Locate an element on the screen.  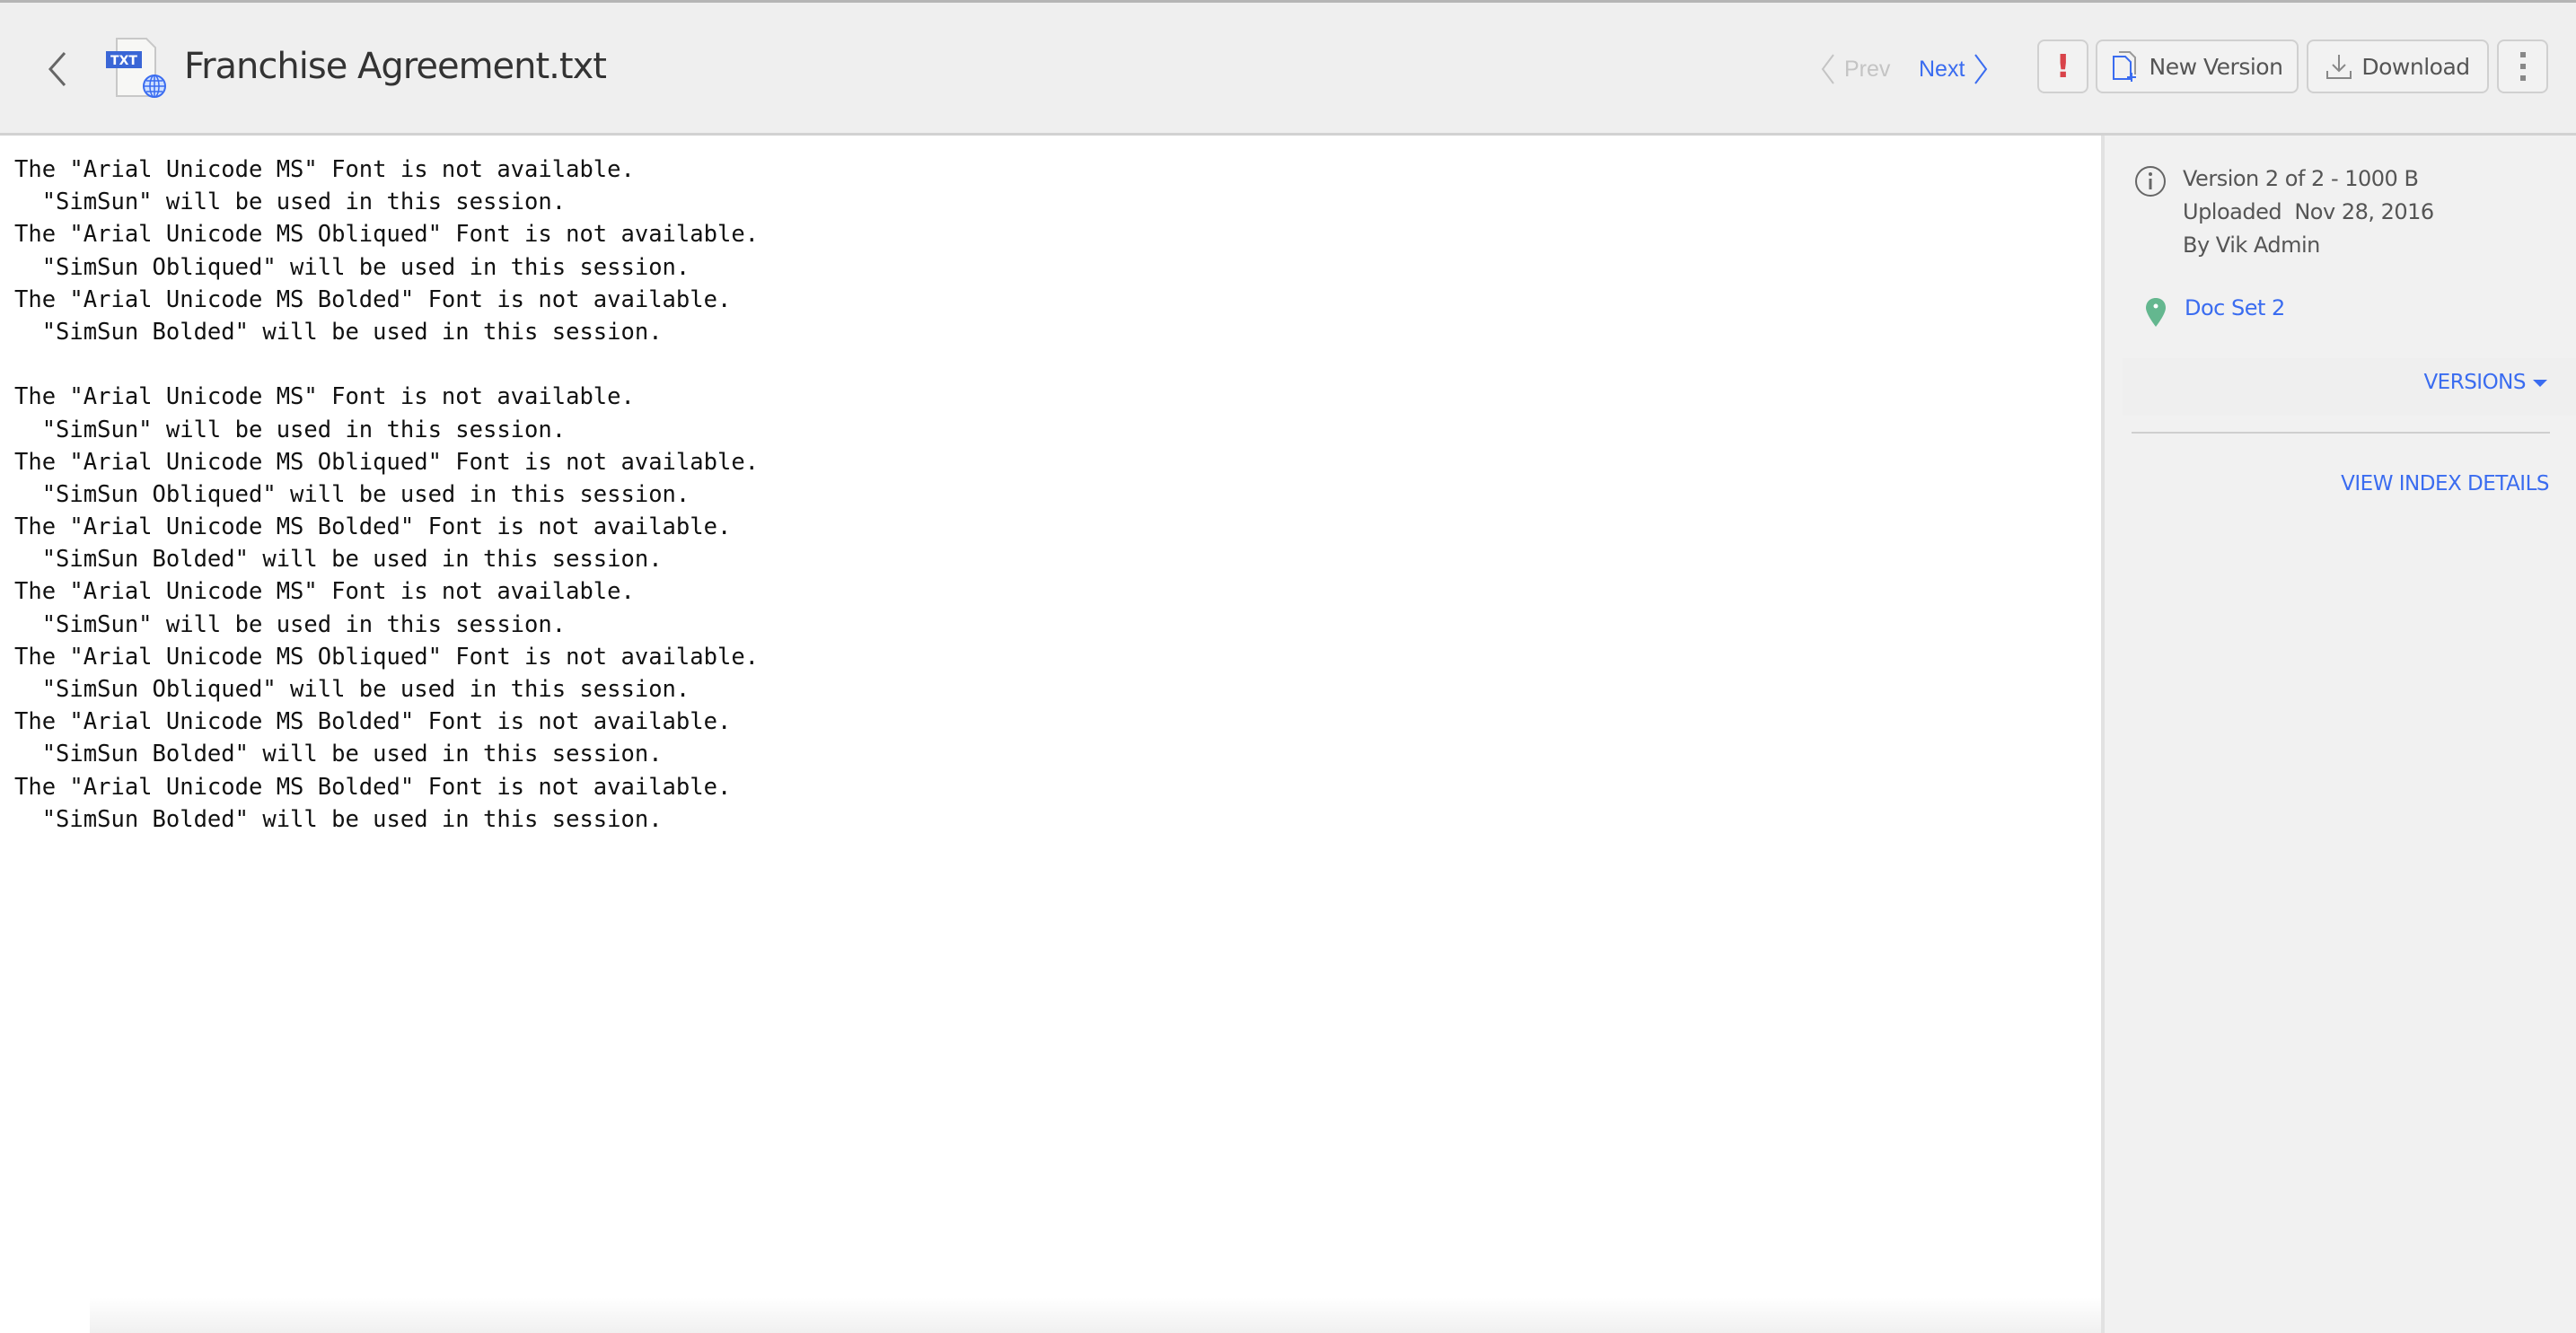
version-text: Version 2 of 2 - 1000 B is located at coordinates (2301, 178).